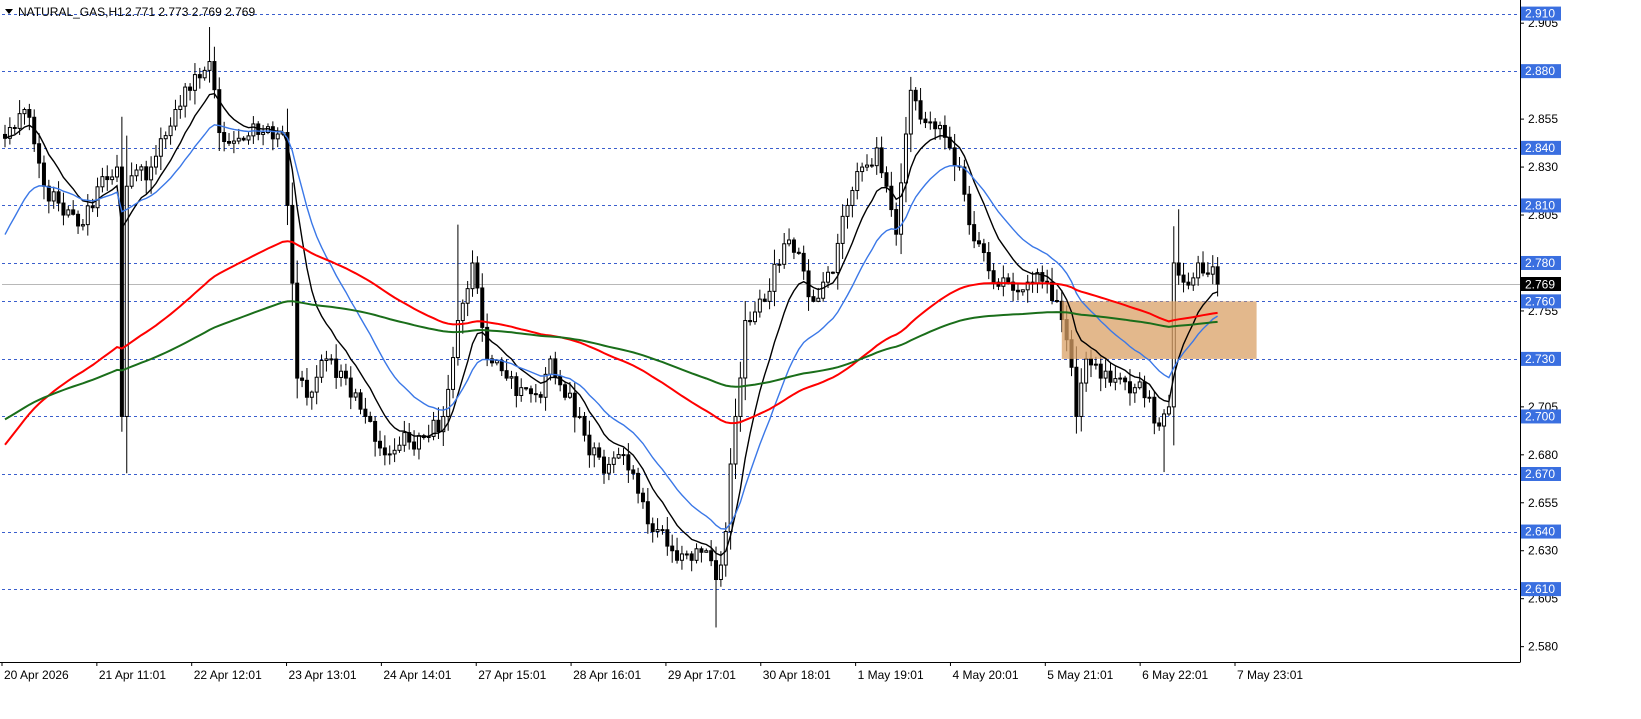 Image resolution: width=1641 pixels, height=719 pixels. Describe the element at coordinates (1540, 301) in the screenshot. I see `level-label: 2.760` at that location.